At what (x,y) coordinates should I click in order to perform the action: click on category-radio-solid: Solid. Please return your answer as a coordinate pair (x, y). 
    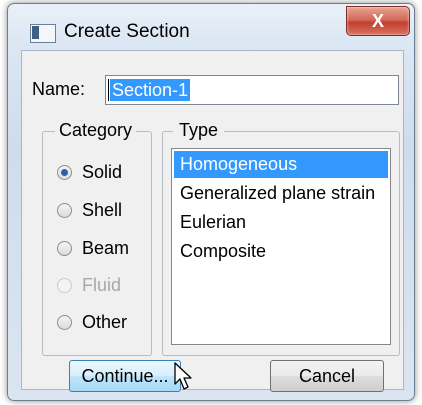
    Looking at the image, I should click on (89, 172).